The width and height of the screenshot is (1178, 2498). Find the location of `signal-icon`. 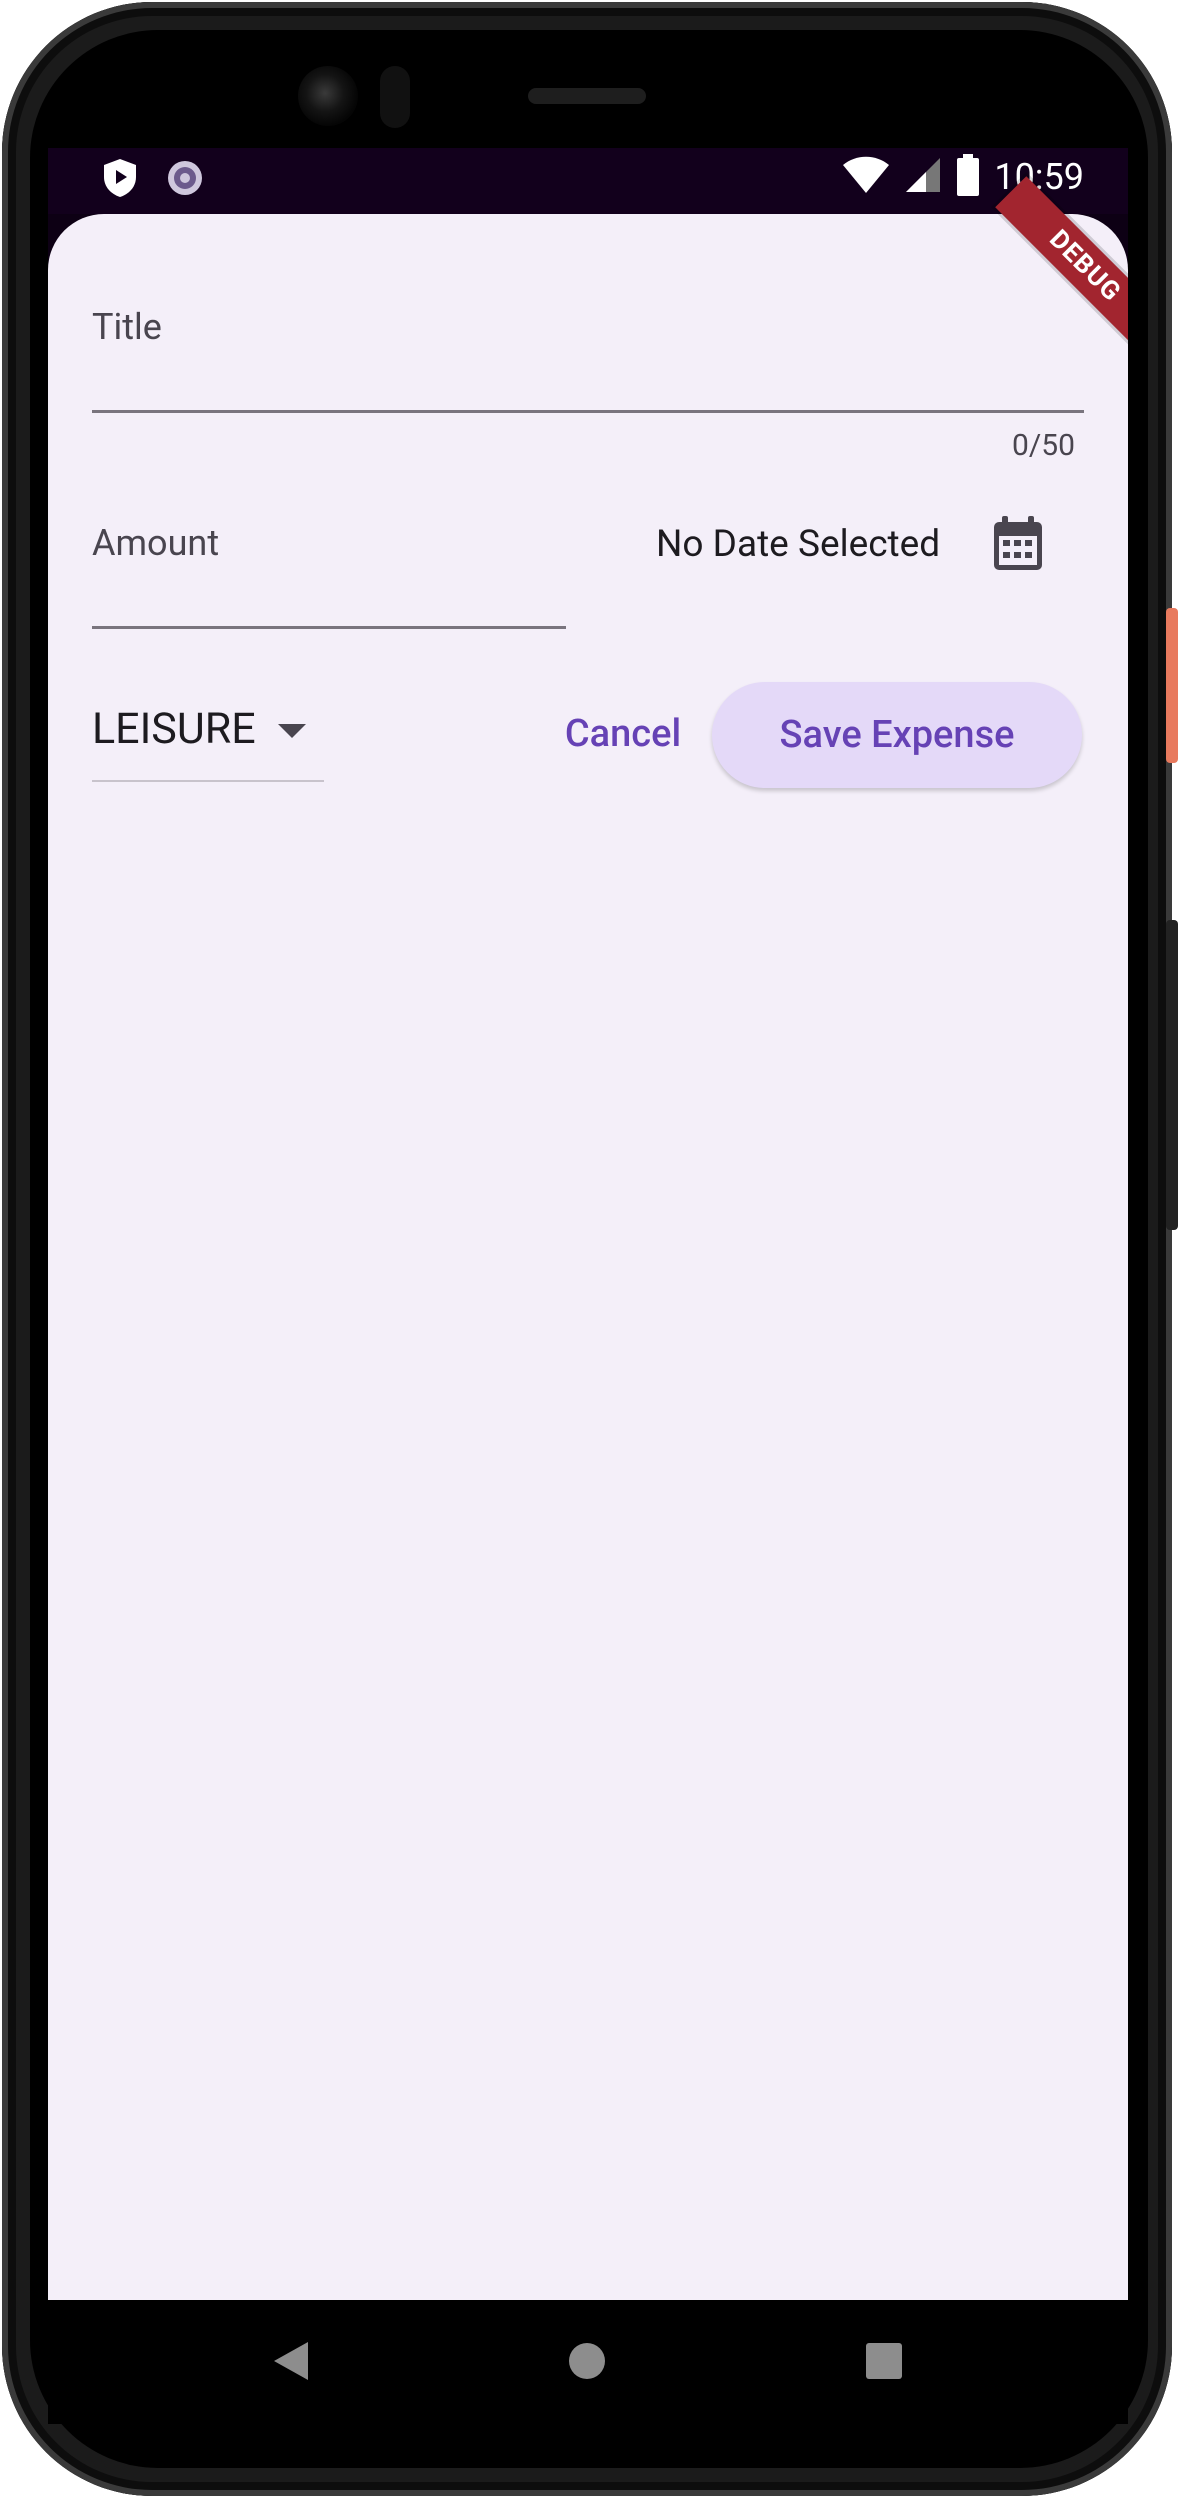

signal-icon is located at coordinates (923, 177).